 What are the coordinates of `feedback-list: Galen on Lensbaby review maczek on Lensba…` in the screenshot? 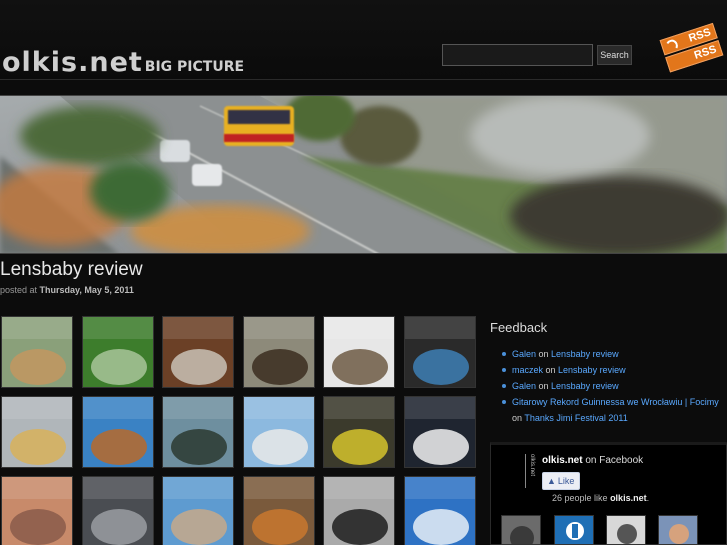 It's located at (614, 386).